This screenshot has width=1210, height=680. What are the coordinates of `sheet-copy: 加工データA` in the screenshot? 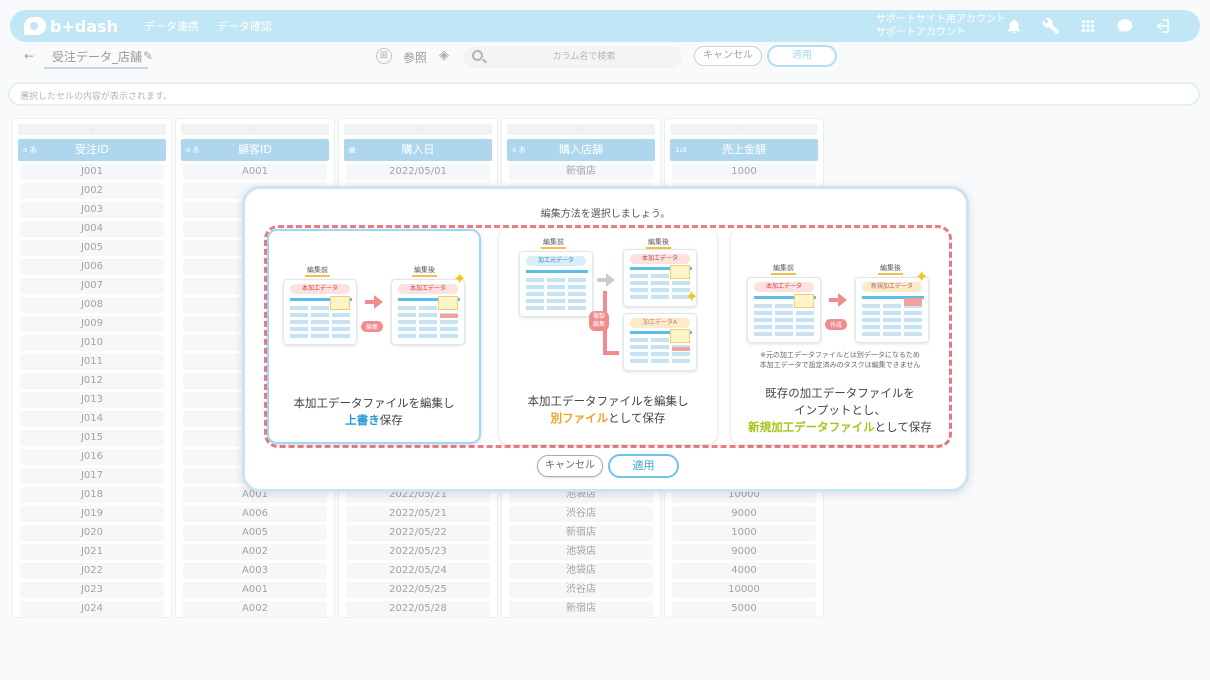 It's located at (660, 342).